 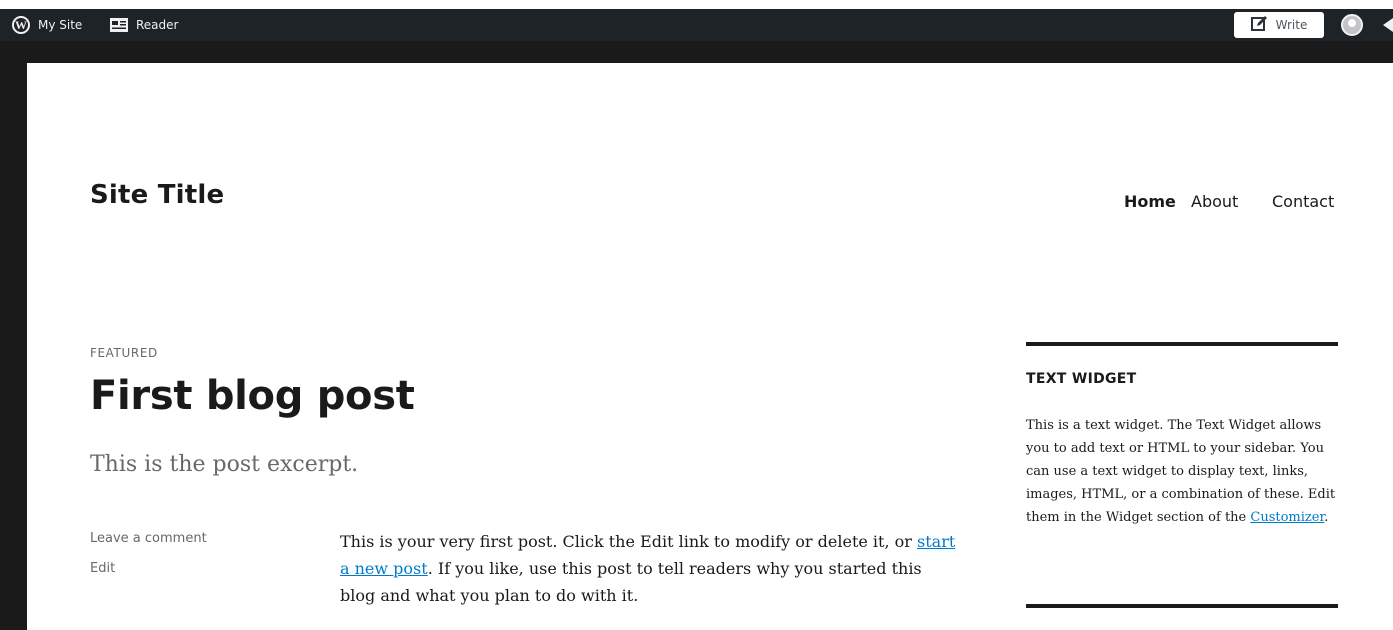 What do you see at coordinates (21, 25) in the screenshot?
I see `wordpress-logo-icon: W` at bounding box center [21, 25].